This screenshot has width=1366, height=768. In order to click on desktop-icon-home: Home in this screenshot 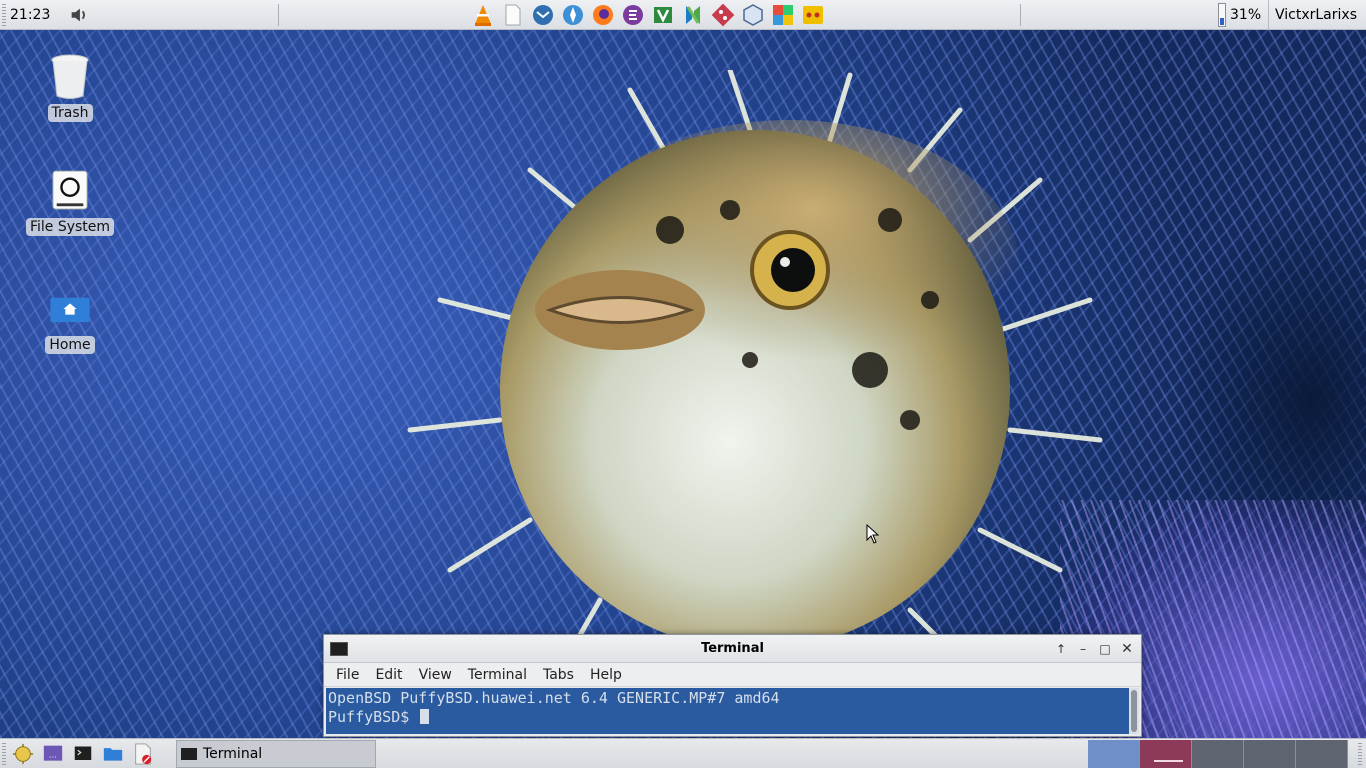, I will do `click(70, 320)`.